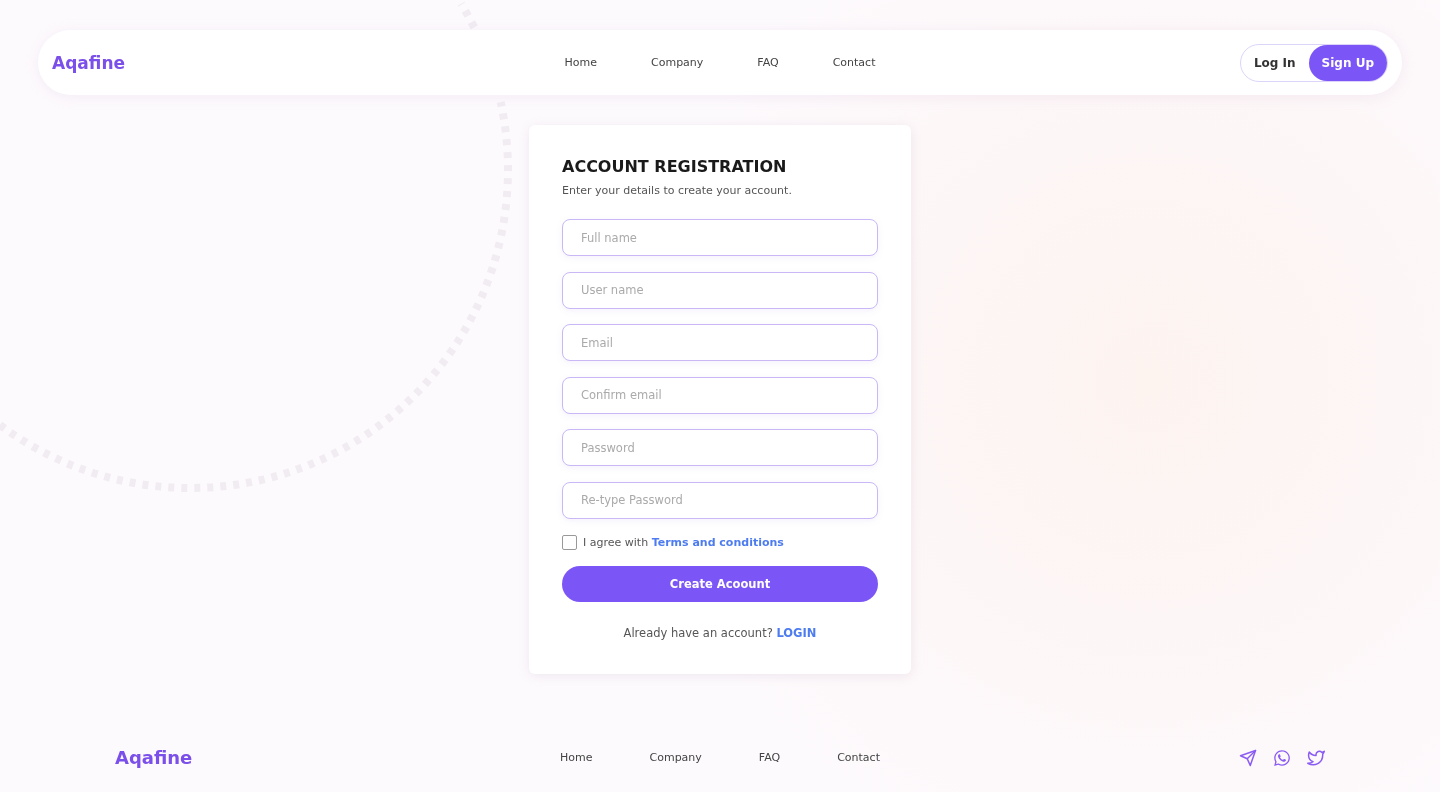 The height and width of the screenshot is (792, 1440). Describe the element at coordinates (720, 447) in the screenshot. I see `input-field: Password` at that location.